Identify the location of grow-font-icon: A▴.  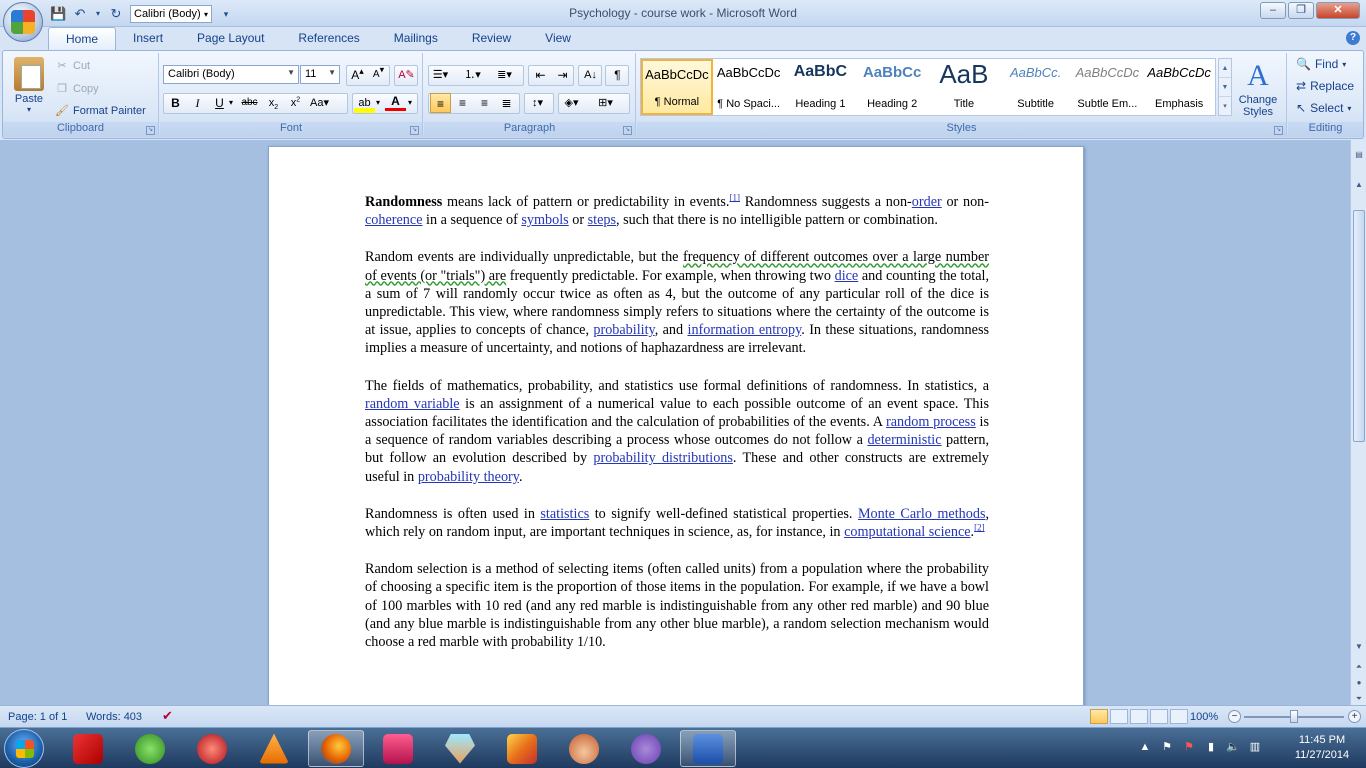
(357, 75).